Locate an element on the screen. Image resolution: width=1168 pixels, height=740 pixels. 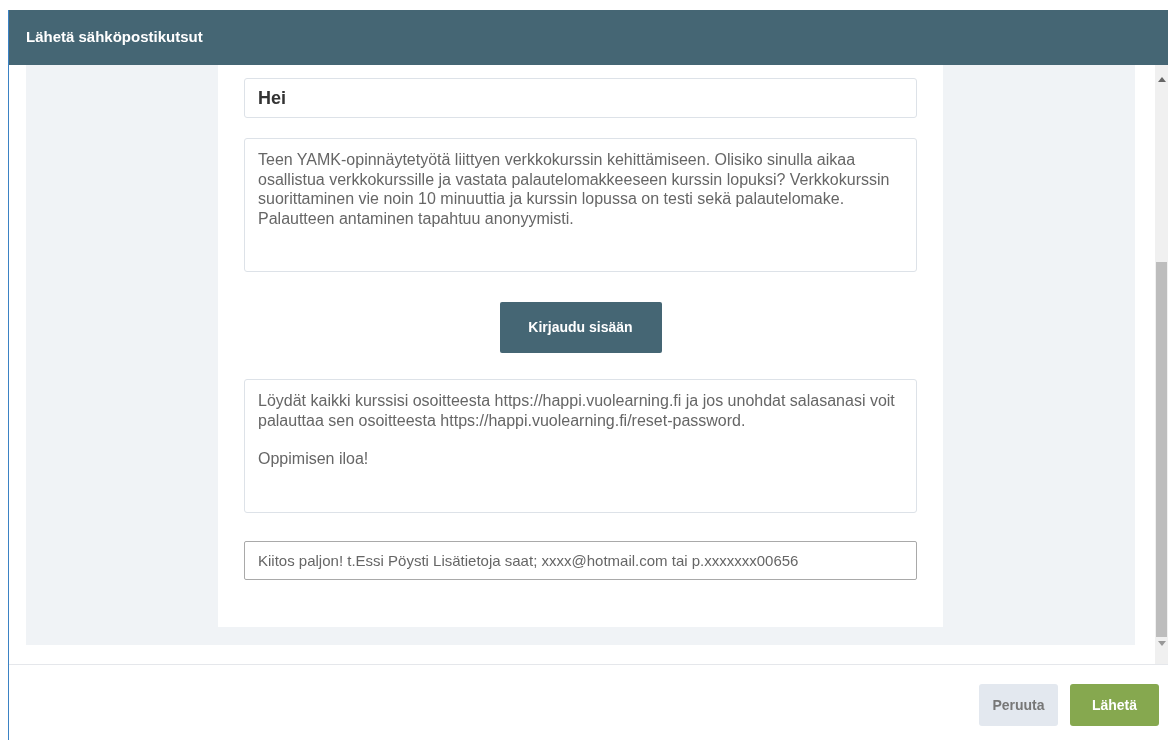
scrollbar is located at coordinates (1161, 364).